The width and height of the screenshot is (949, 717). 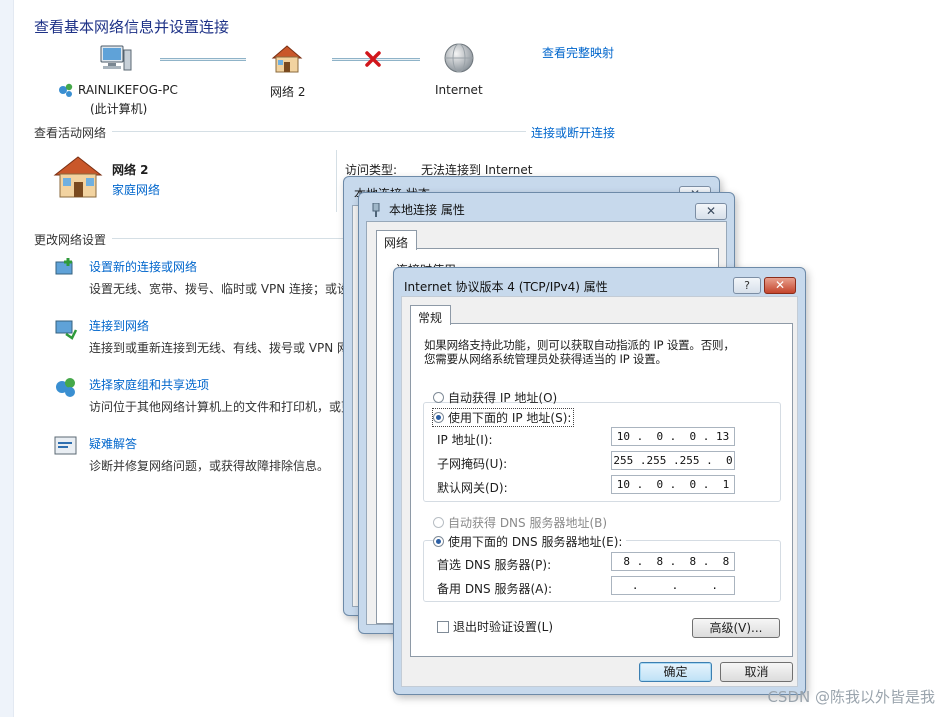 I want to click on cancel-button: 取消, so click(x=756, y=672).